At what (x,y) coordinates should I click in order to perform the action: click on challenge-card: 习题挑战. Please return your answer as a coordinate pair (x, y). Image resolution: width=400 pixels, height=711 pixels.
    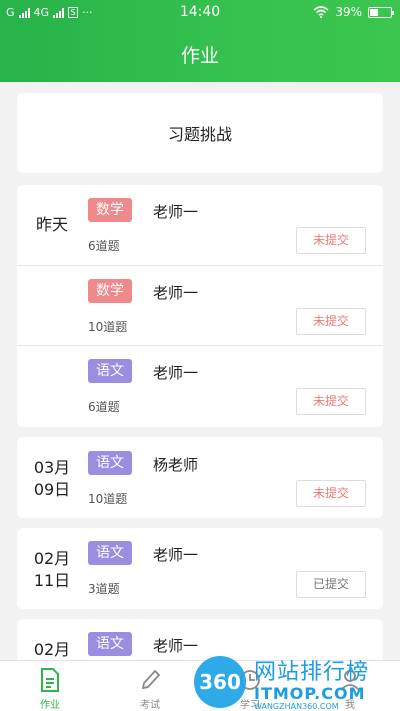
    Looking at the image, I should click on (200, 133).